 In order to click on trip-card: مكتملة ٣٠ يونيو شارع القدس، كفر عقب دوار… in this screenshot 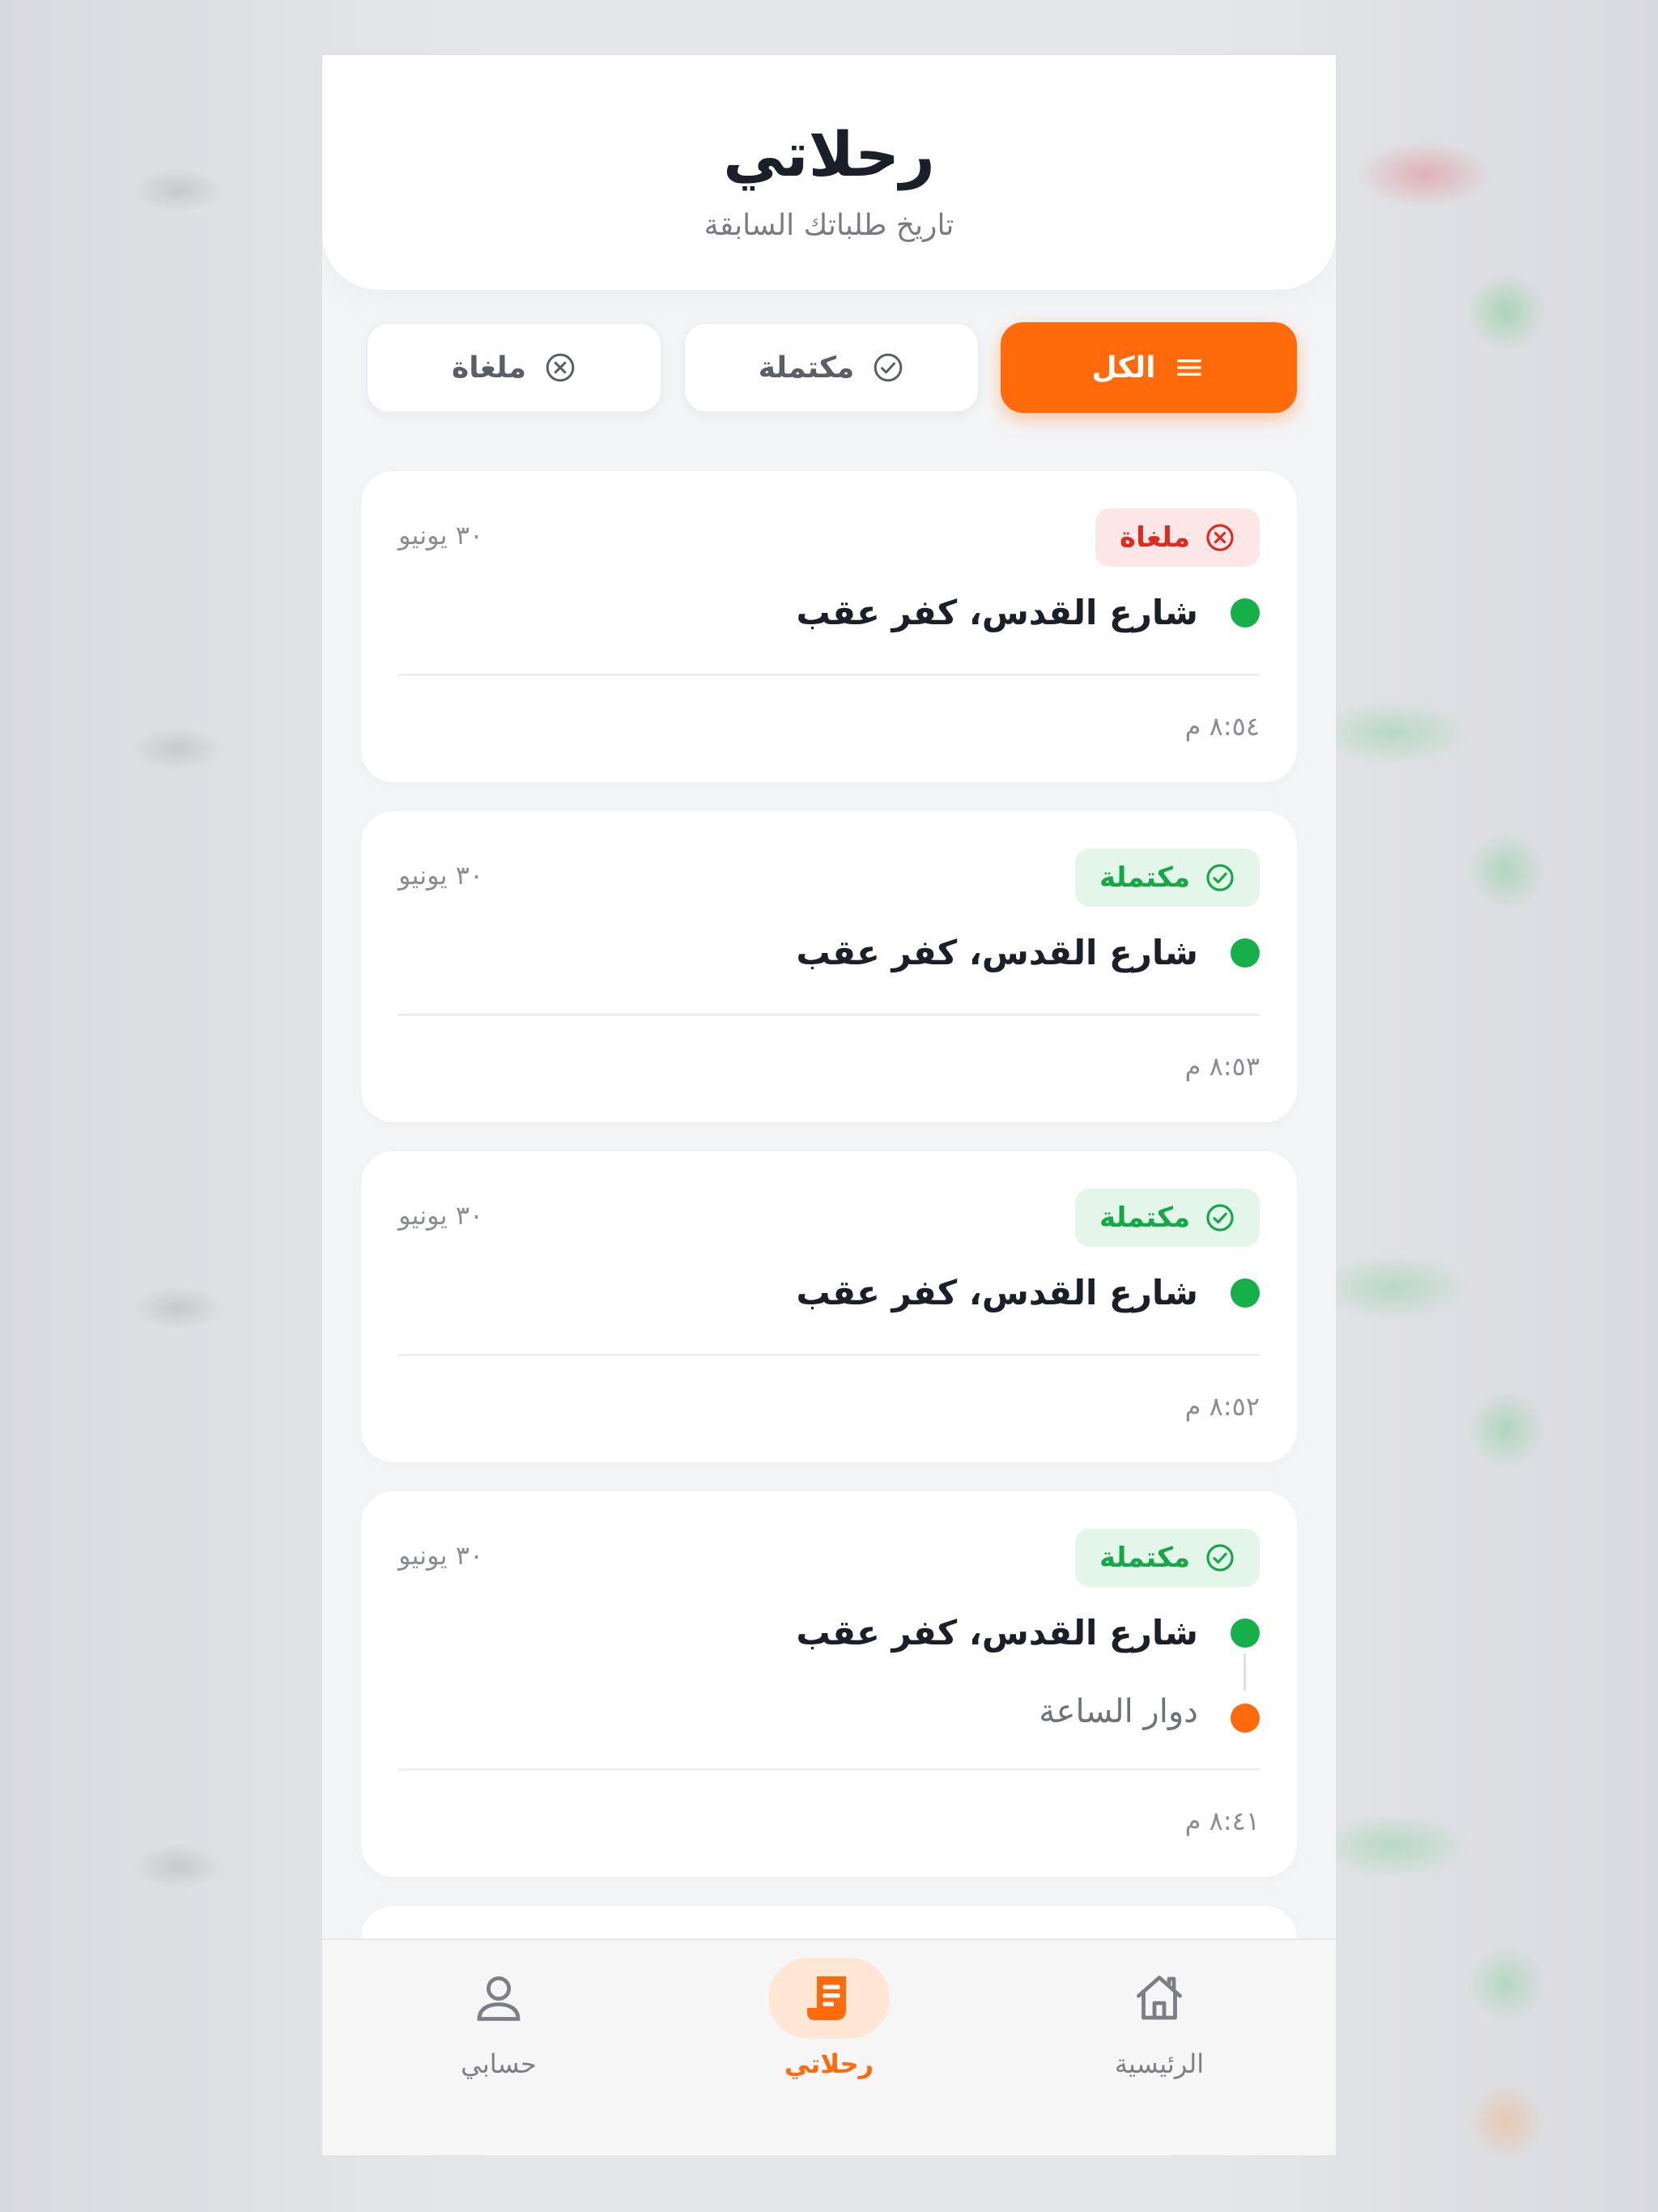, I will do `click(829, 1684)`.